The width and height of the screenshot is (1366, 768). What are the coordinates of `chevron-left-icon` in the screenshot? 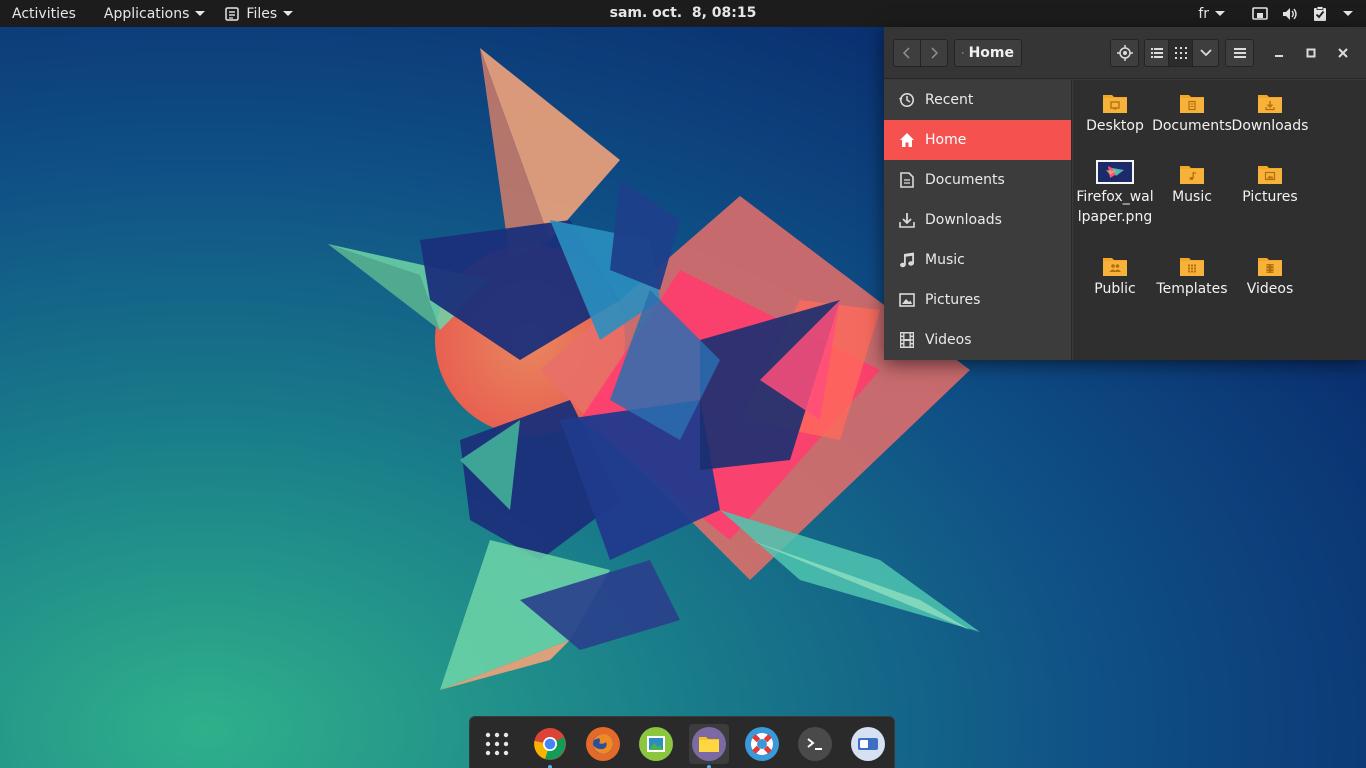 It's located at (906, 53).